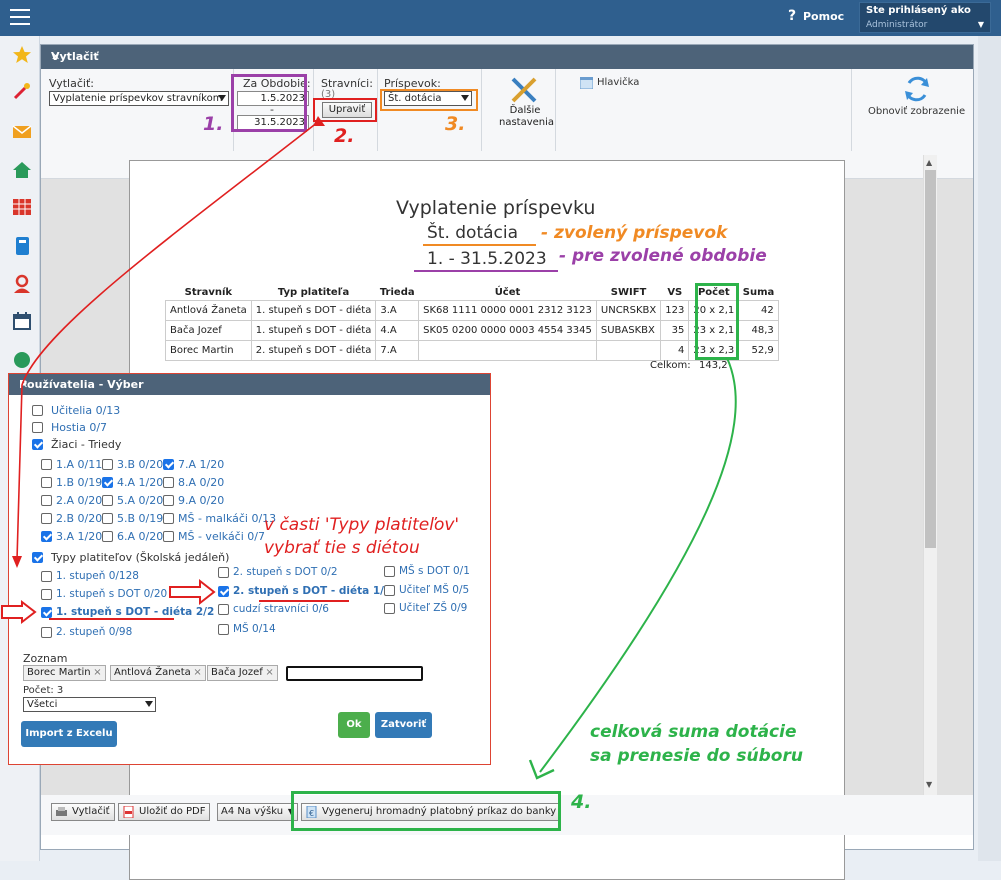 This screenshot has width=1001, height=880. I want to click on calendar-icon, so click(22, 321).